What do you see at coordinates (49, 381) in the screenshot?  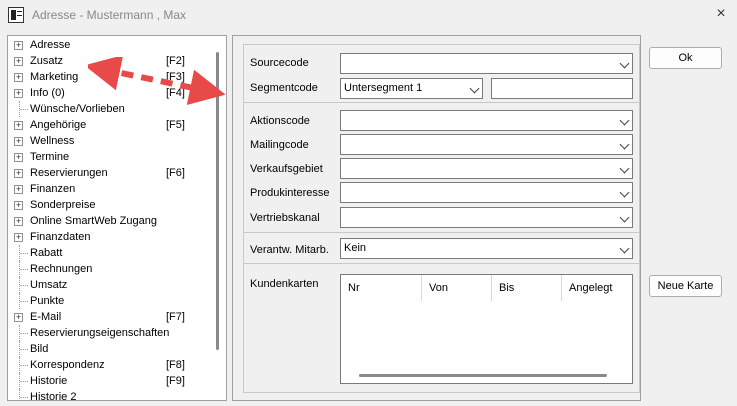 I see `tree-item-label: Historie` at bounding box center [49, 381].